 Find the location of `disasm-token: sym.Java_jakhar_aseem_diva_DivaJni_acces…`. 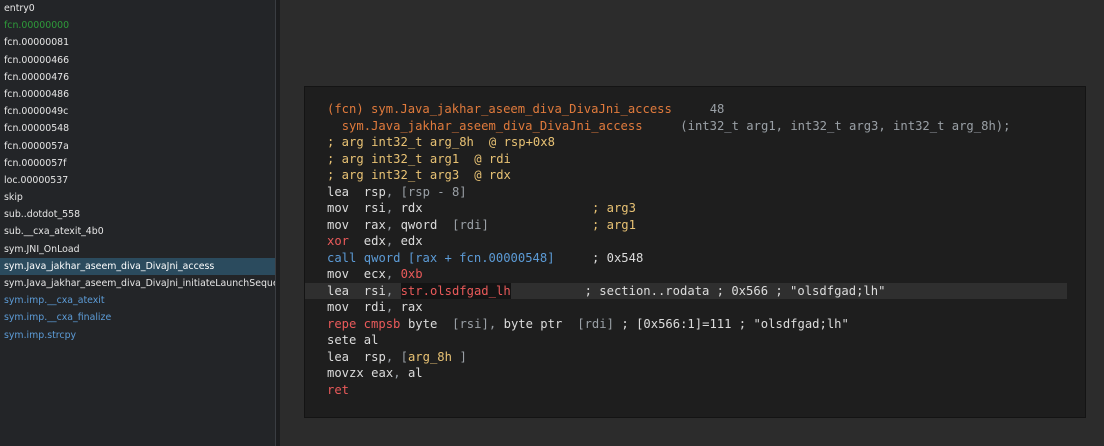

disasm-token: sym.Java_jakhar_aseem_diva_DivaJni_acces… is located at coordinates (492, 126).